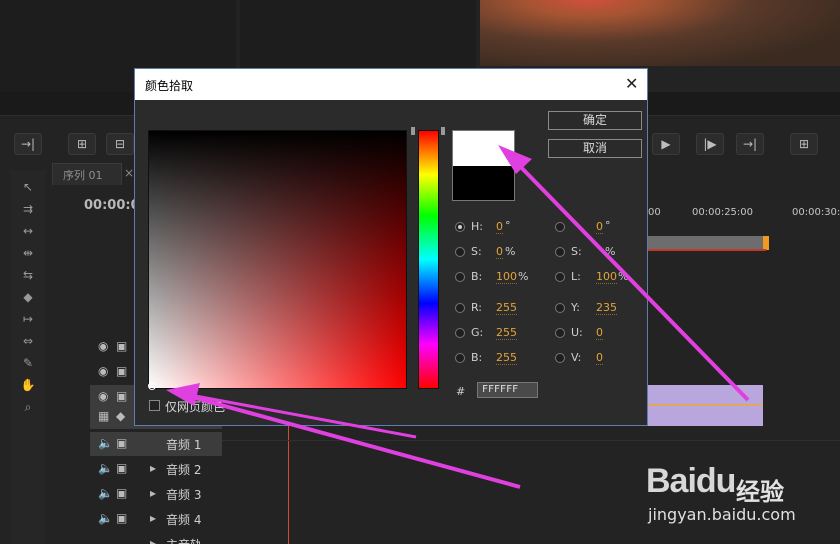 The image size is (840, 544). Describe the element at coordinates (576, 251) in the screenshot. I see `hsl-saturation-label: S:` at that location.